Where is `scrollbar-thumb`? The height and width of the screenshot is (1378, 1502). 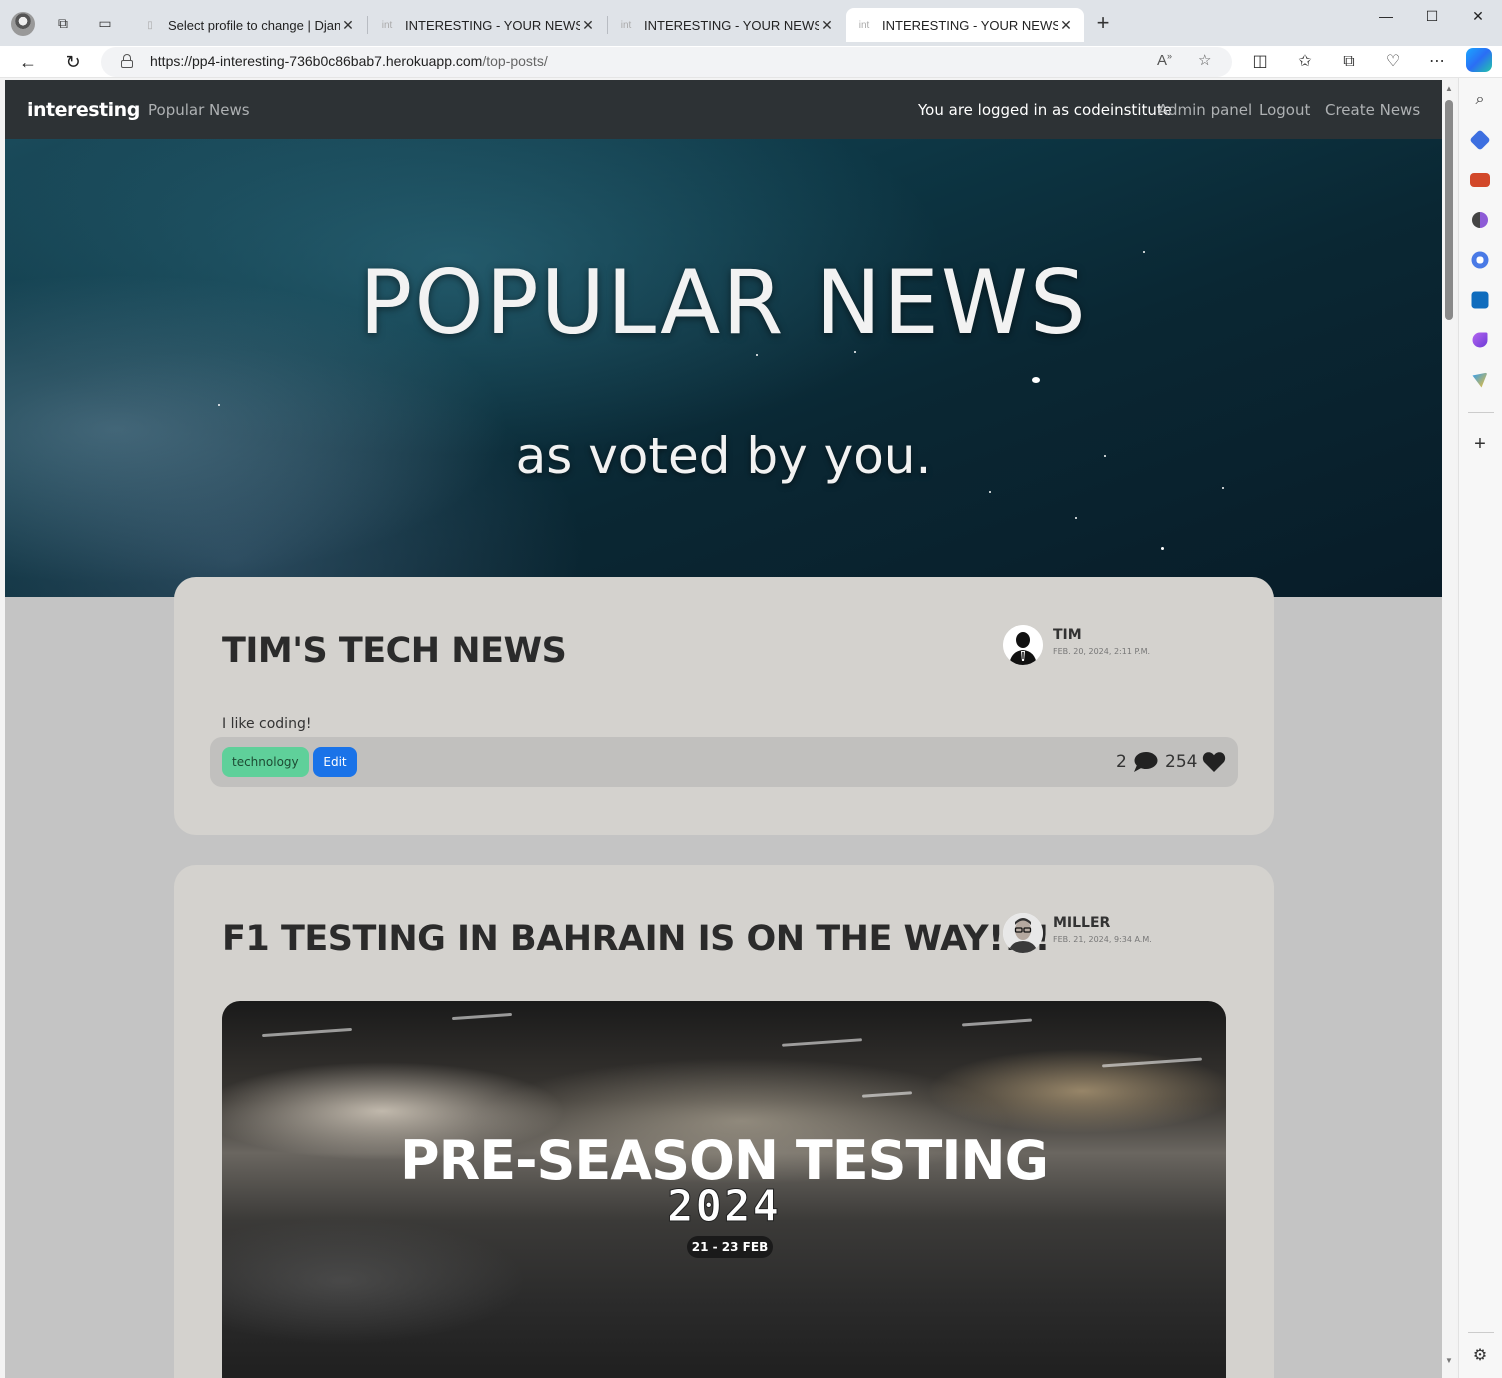
scrollbar-thumb is located at coordinates (1449, 210).